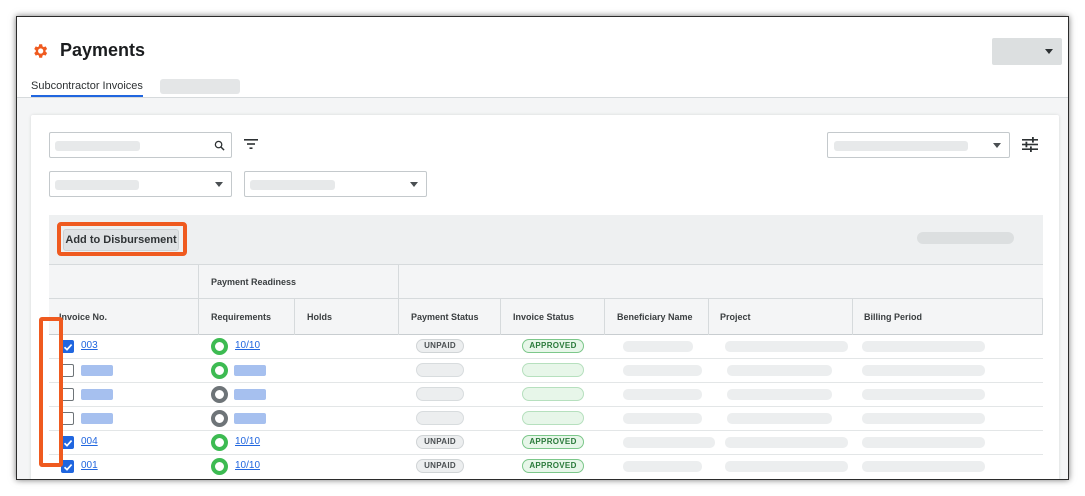 This screenshot has width=1085, height=496. Describe the element at coordinates (219, 145) in the screenshot. I see `search-icon` at that location.